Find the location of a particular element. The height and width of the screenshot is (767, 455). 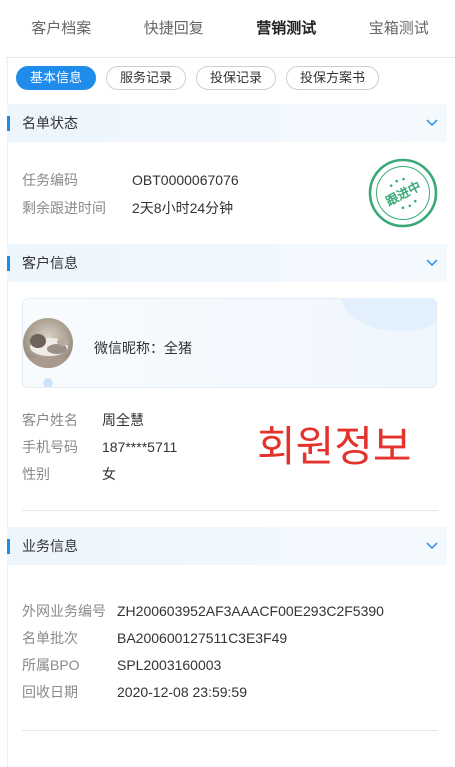

section-title: 业务信息 is located at coordinates (50, 546).